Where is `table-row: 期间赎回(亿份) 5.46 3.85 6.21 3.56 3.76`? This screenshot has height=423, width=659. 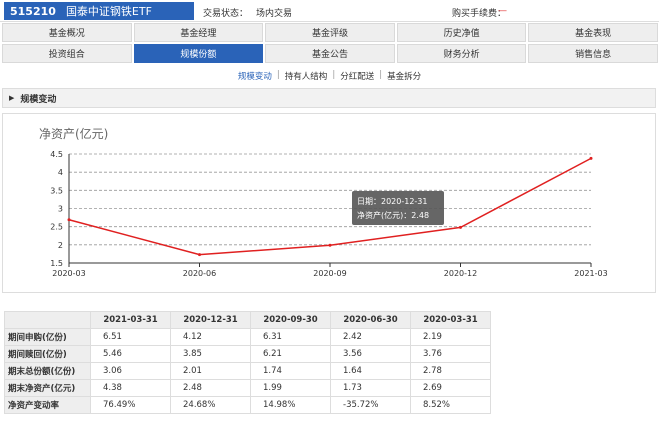
table-row: 期间赎回(亿份) 5.46 3.85 6.21 3.56 3.76 is located at coordinates (247, 354).